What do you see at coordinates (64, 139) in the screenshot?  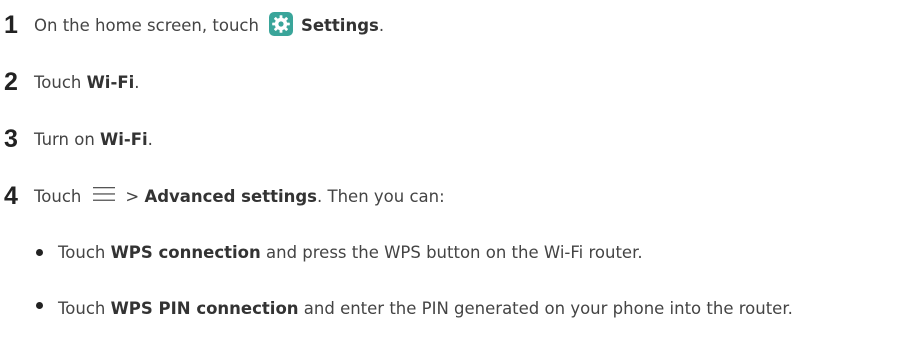 I see `step-text: Turn on` at bounding box center [64, 139].